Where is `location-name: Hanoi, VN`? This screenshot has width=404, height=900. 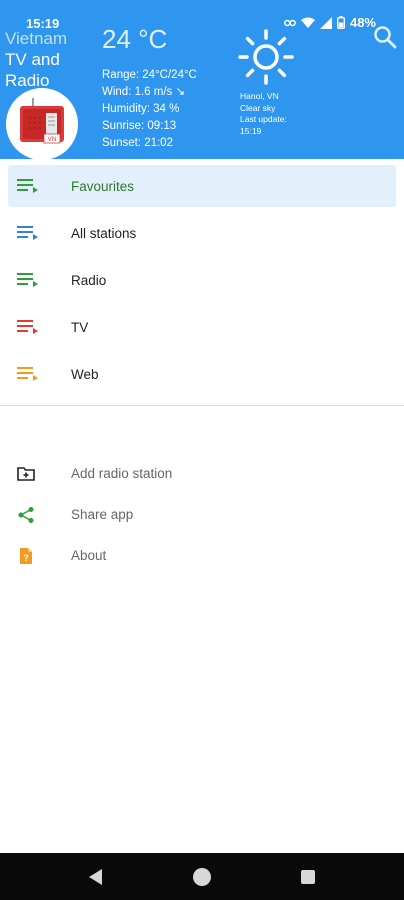 location-name: Hanoi, VN is located at coordinates (259, 96).